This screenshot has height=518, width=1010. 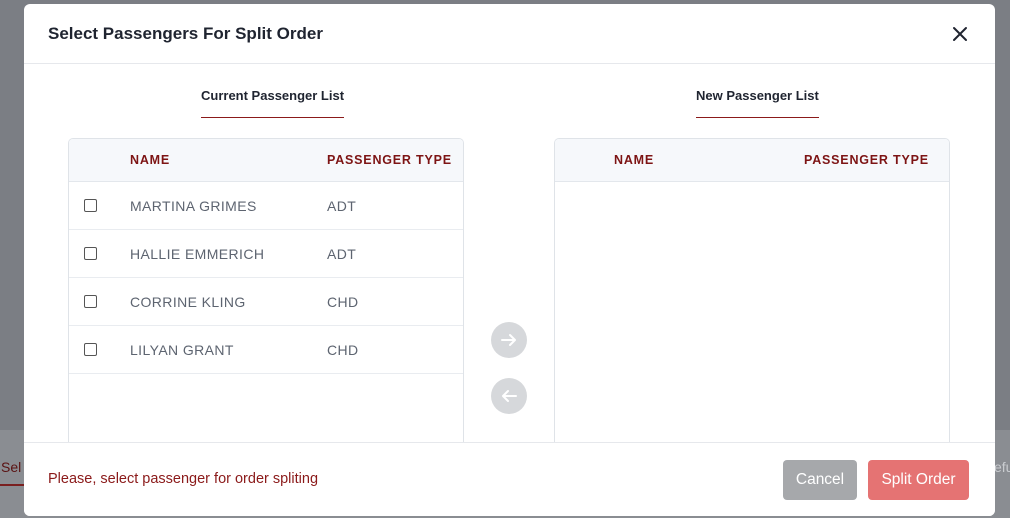 What do you see at coordinates (197, 254) in the screenshot?
I see `passenger-name: HALLIE EMMERICH` at bounding box center [197, 254].